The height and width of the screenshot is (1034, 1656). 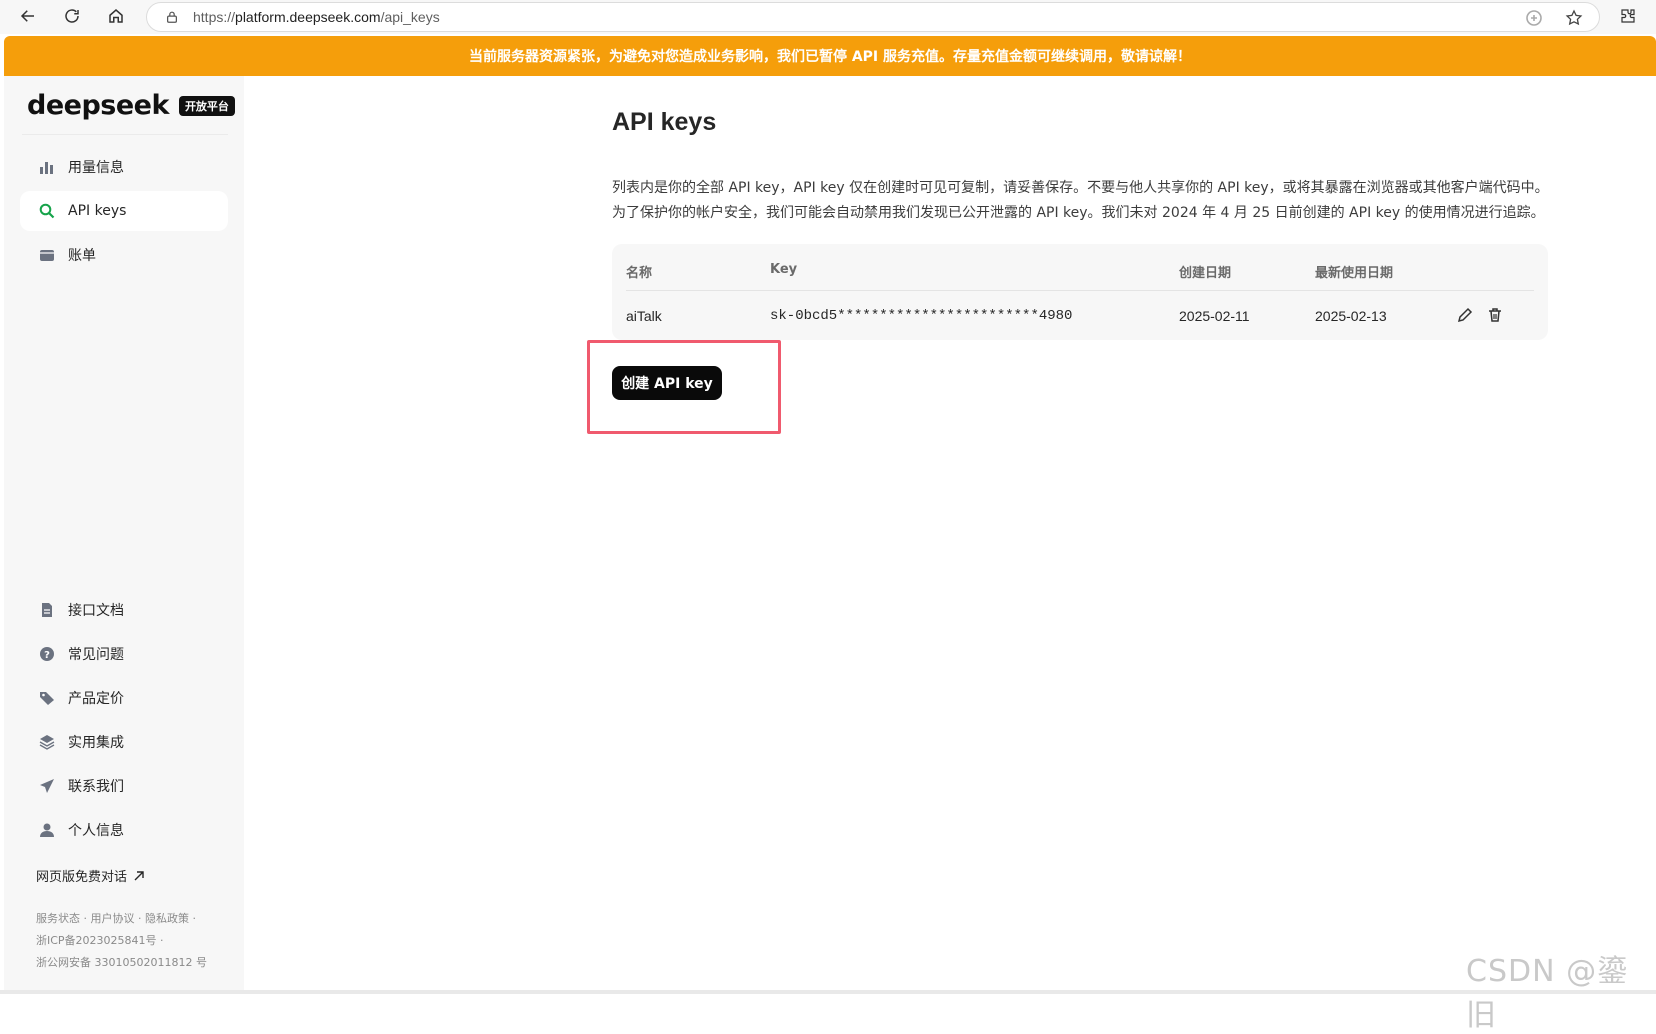 I want to click on cell-created: 2025-02-11, so click(x=1214, y=316).